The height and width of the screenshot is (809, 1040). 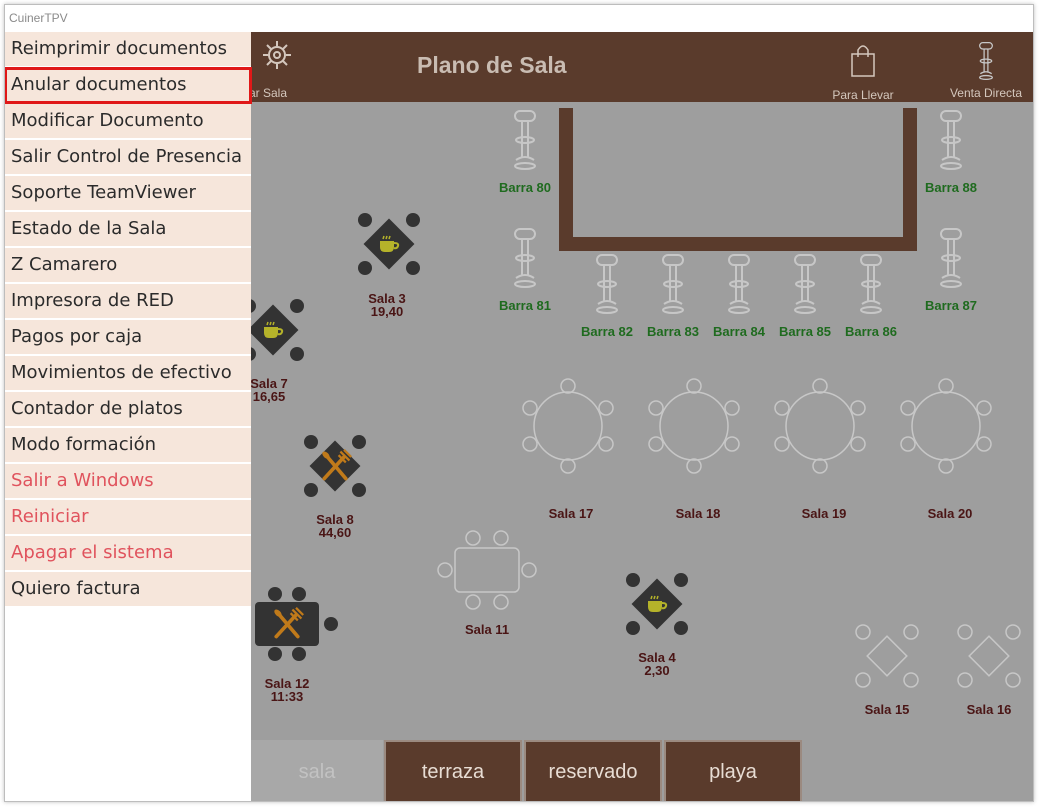 I want to click on tab-sala: sala, so click(x=317, y=770).